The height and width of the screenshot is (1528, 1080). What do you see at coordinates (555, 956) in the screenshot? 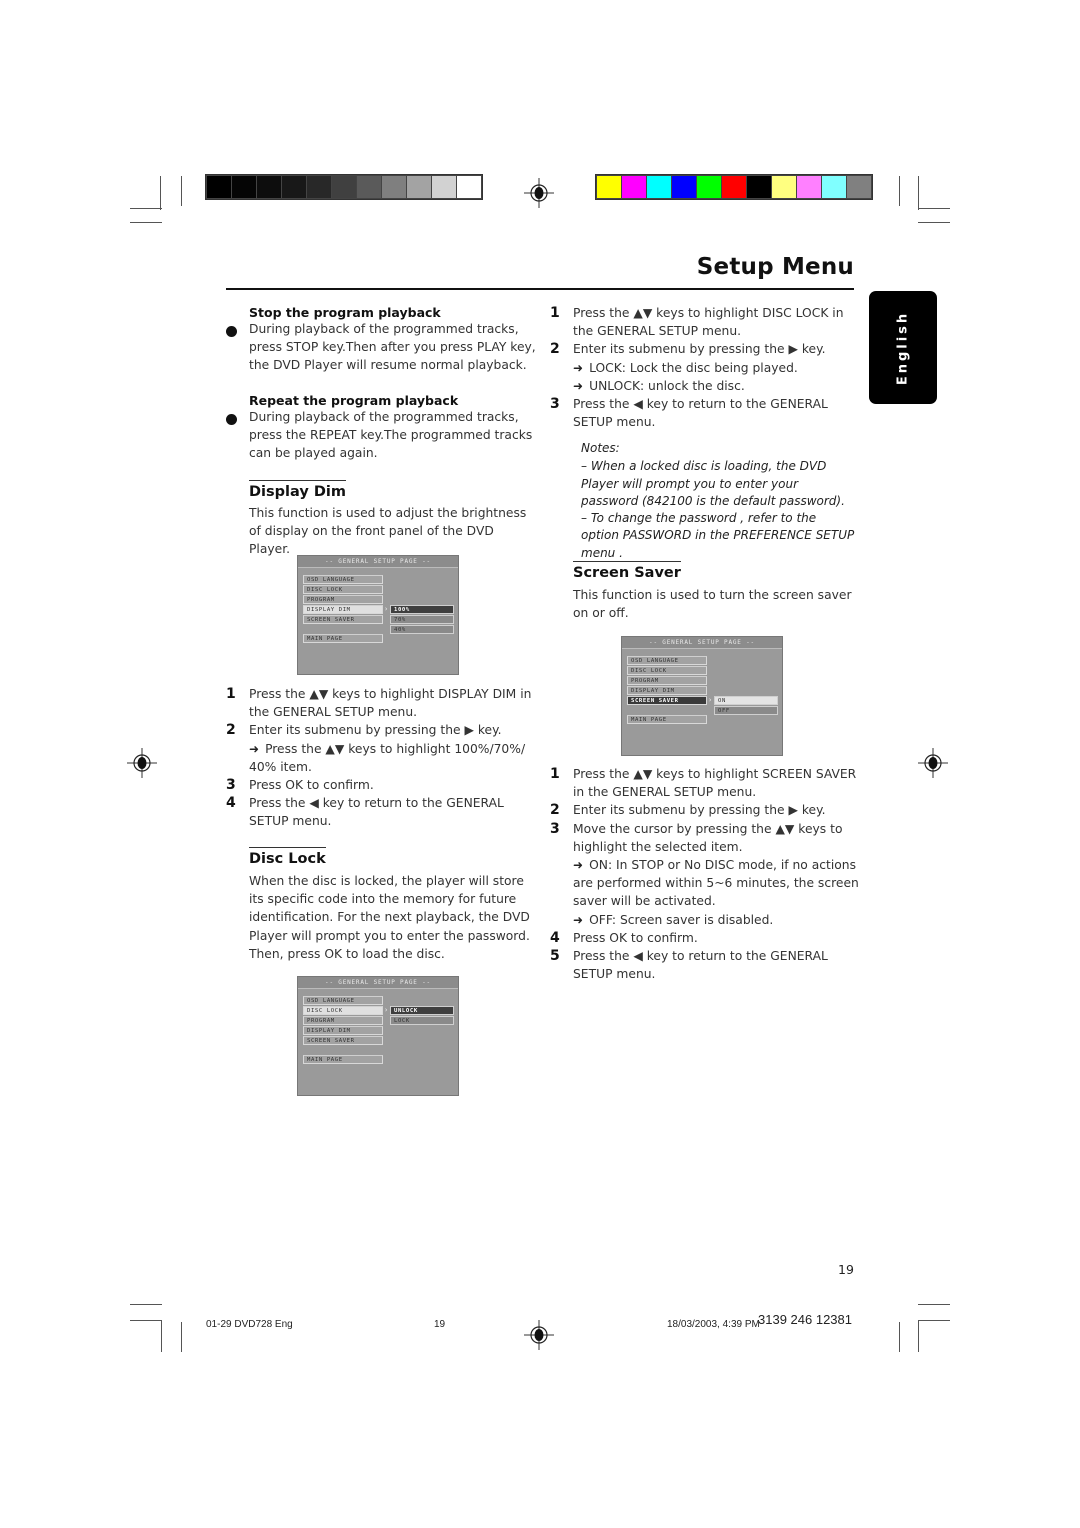
I see `step-number: 5` at bounding box center [555, 956].